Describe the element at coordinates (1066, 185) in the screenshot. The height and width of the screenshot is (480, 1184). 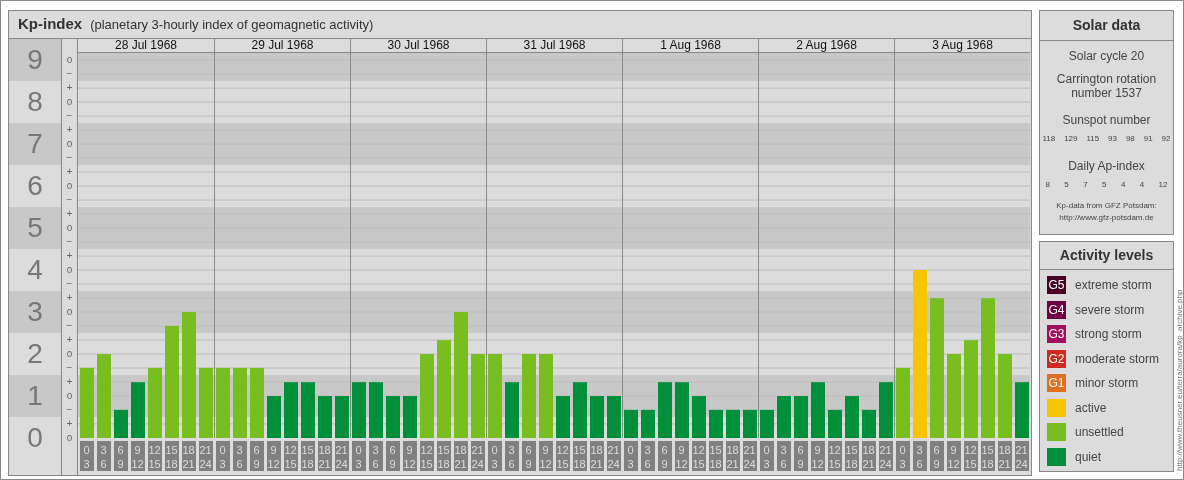
I see `ap-value: 5` at that location.